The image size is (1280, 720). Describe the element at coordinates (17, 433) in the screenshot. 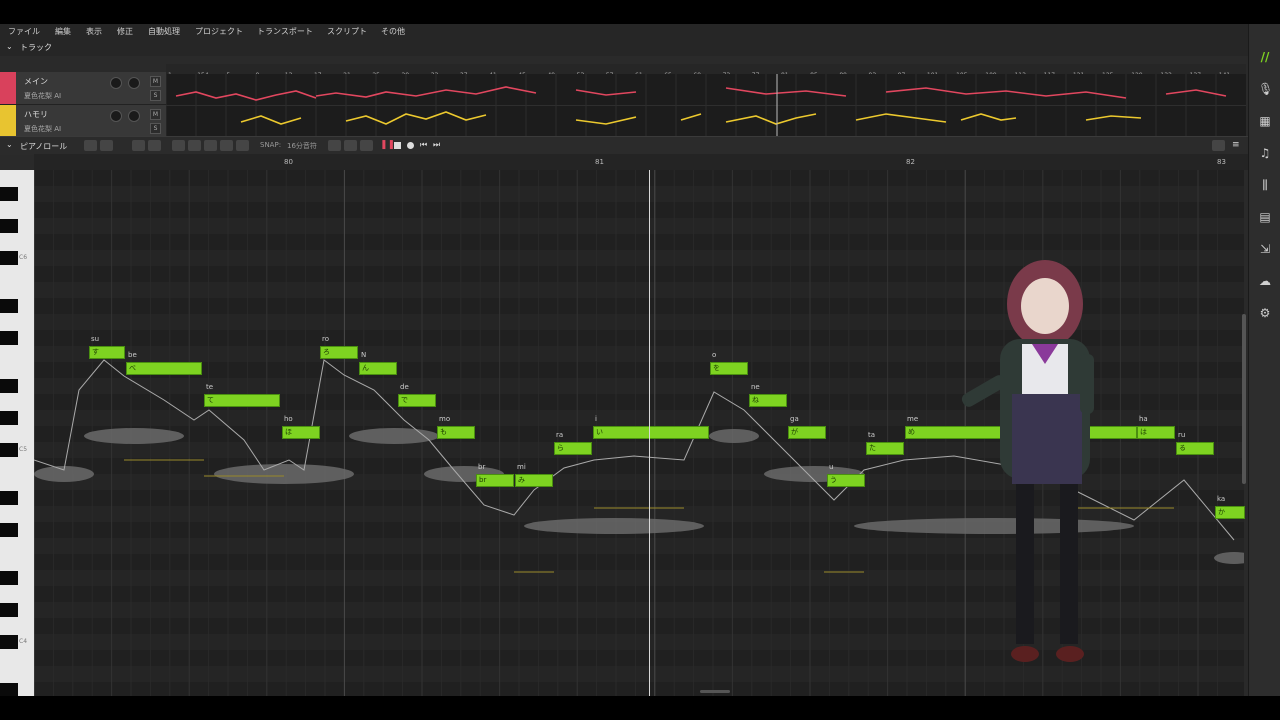

I see `piano-keyboard: C6 C5 C4` at that location.